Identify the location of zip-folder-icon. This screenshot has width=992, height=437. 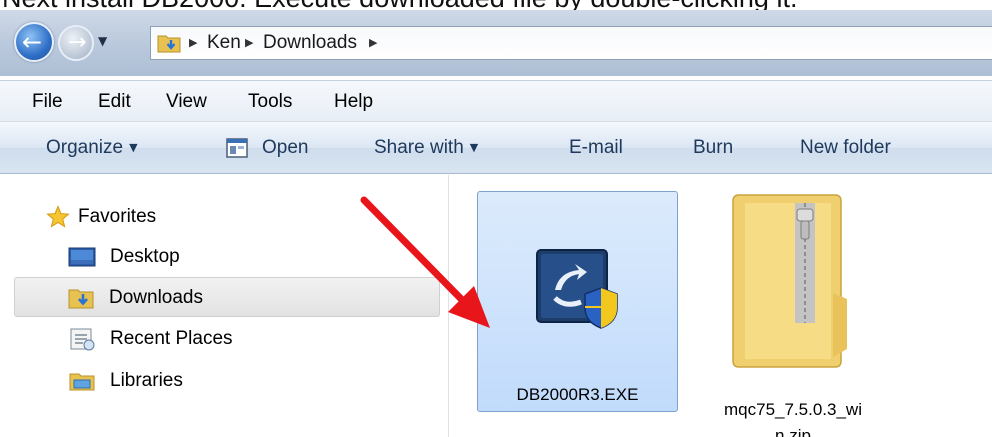
(789, 281).